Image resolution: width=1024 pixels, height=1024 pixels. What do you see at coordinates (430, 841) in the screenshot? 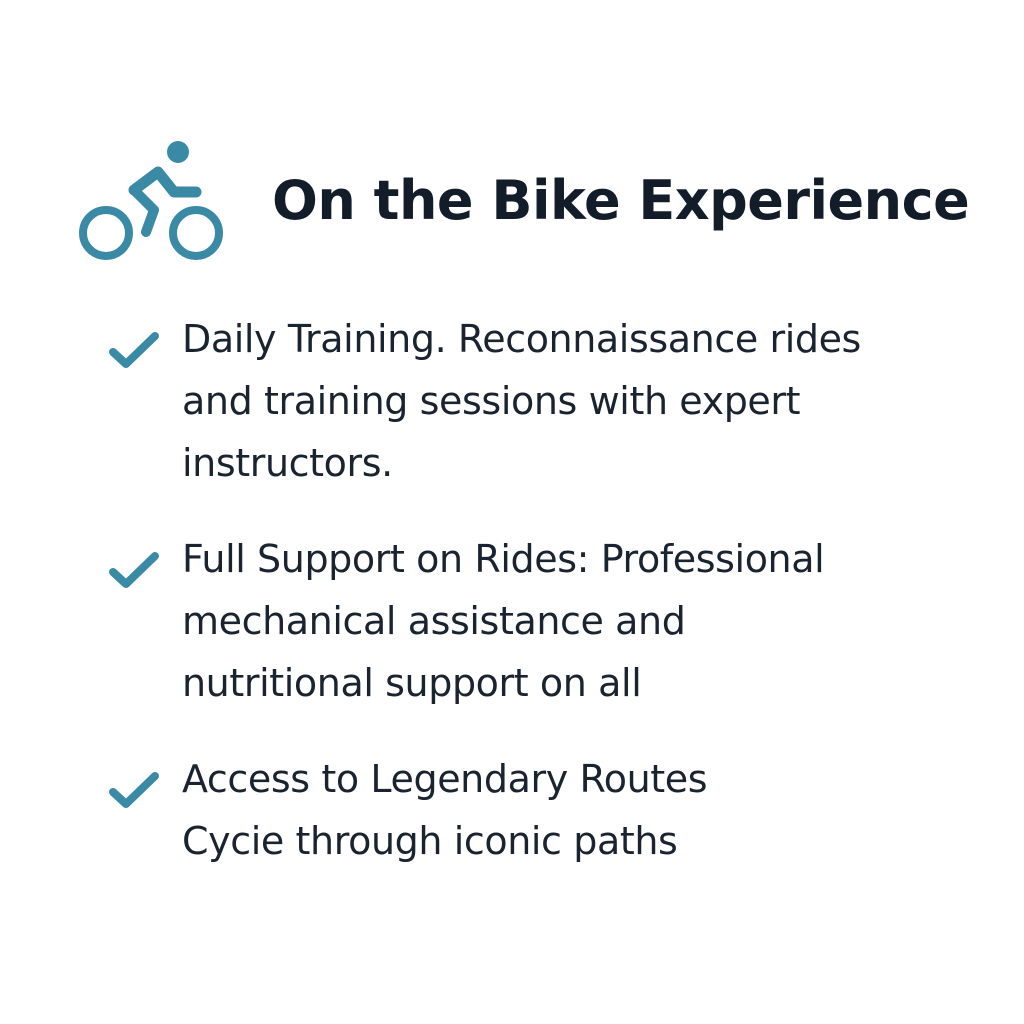
I see `feature-line: Cycie through iconic paths` at bounding box center [430, 841].